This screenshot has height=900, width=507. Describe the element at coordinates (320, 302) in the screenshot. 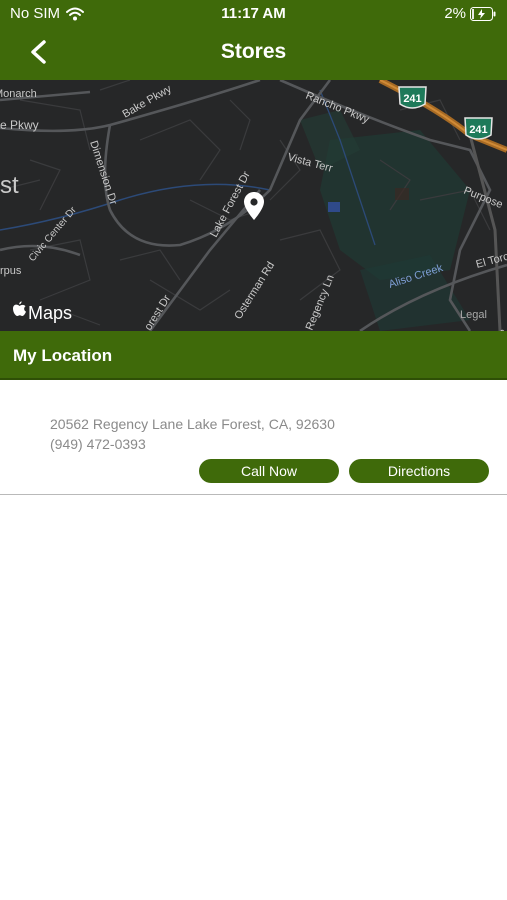

I see `map-label-regency: Regency Ln` at that location.